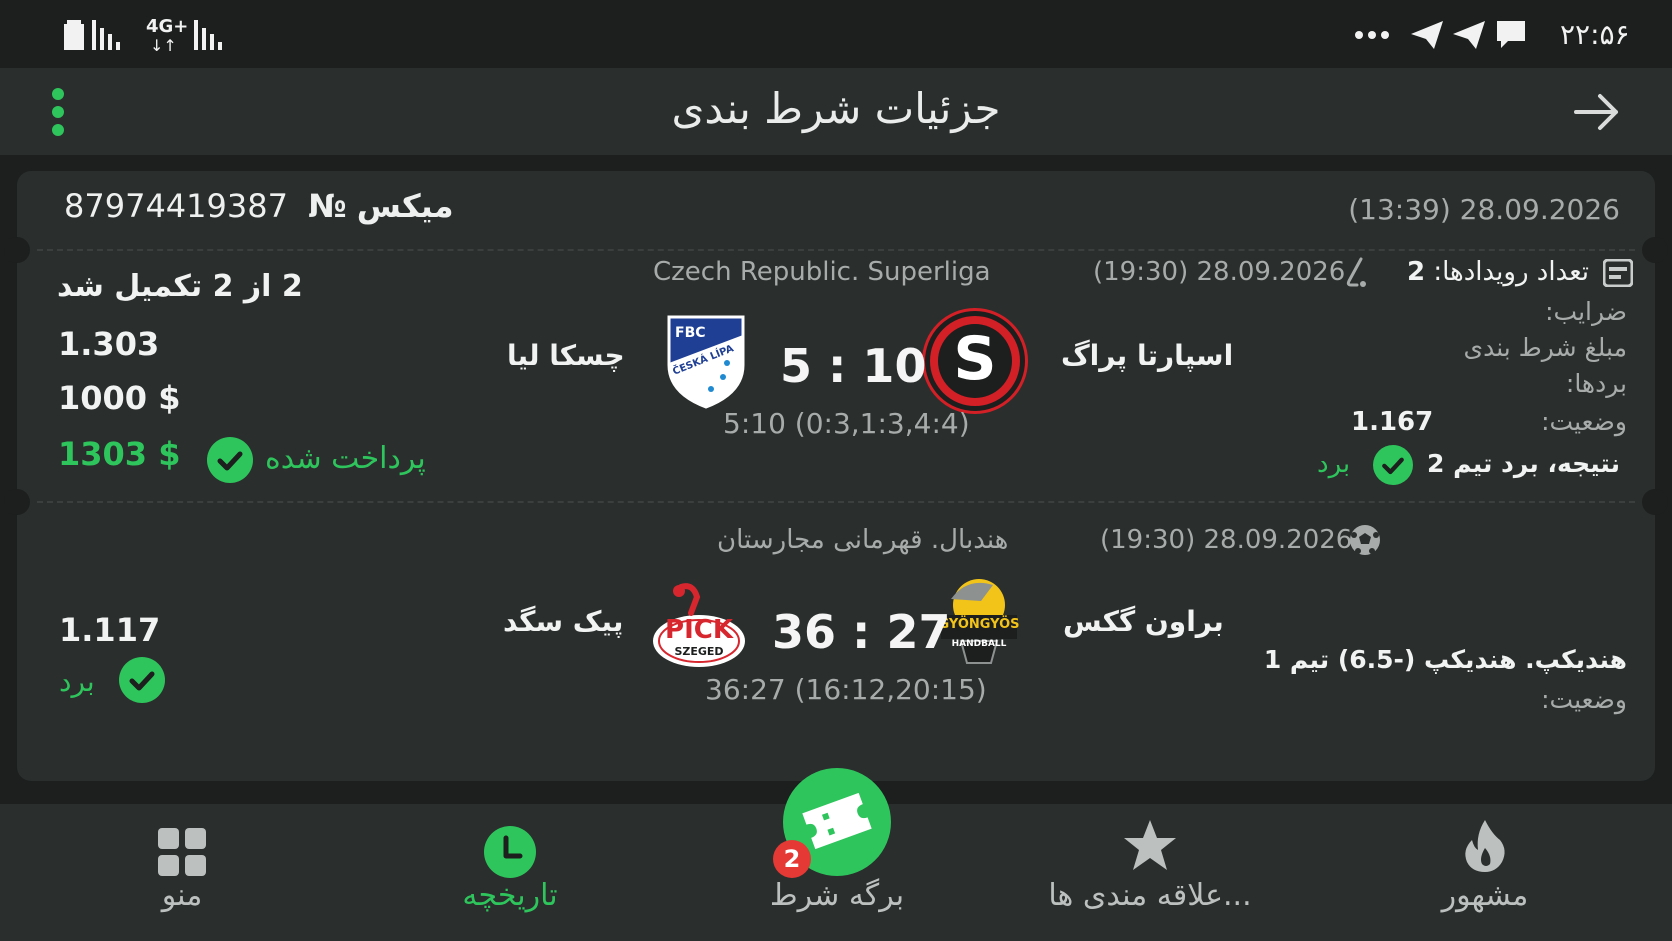 The height and width of the screenshot is (941, 1672). What do you see at coordinates (1618, 273) in the screenshot?
I see `bet-slip-icon` at bounding box center [1618, 273].